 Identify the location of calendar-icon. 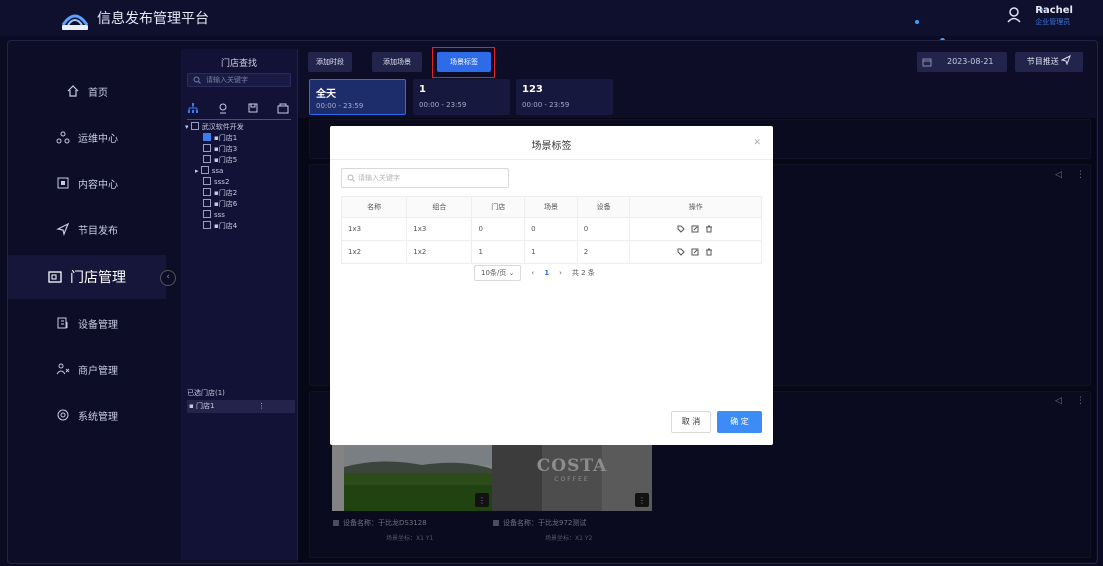
(927, 62).